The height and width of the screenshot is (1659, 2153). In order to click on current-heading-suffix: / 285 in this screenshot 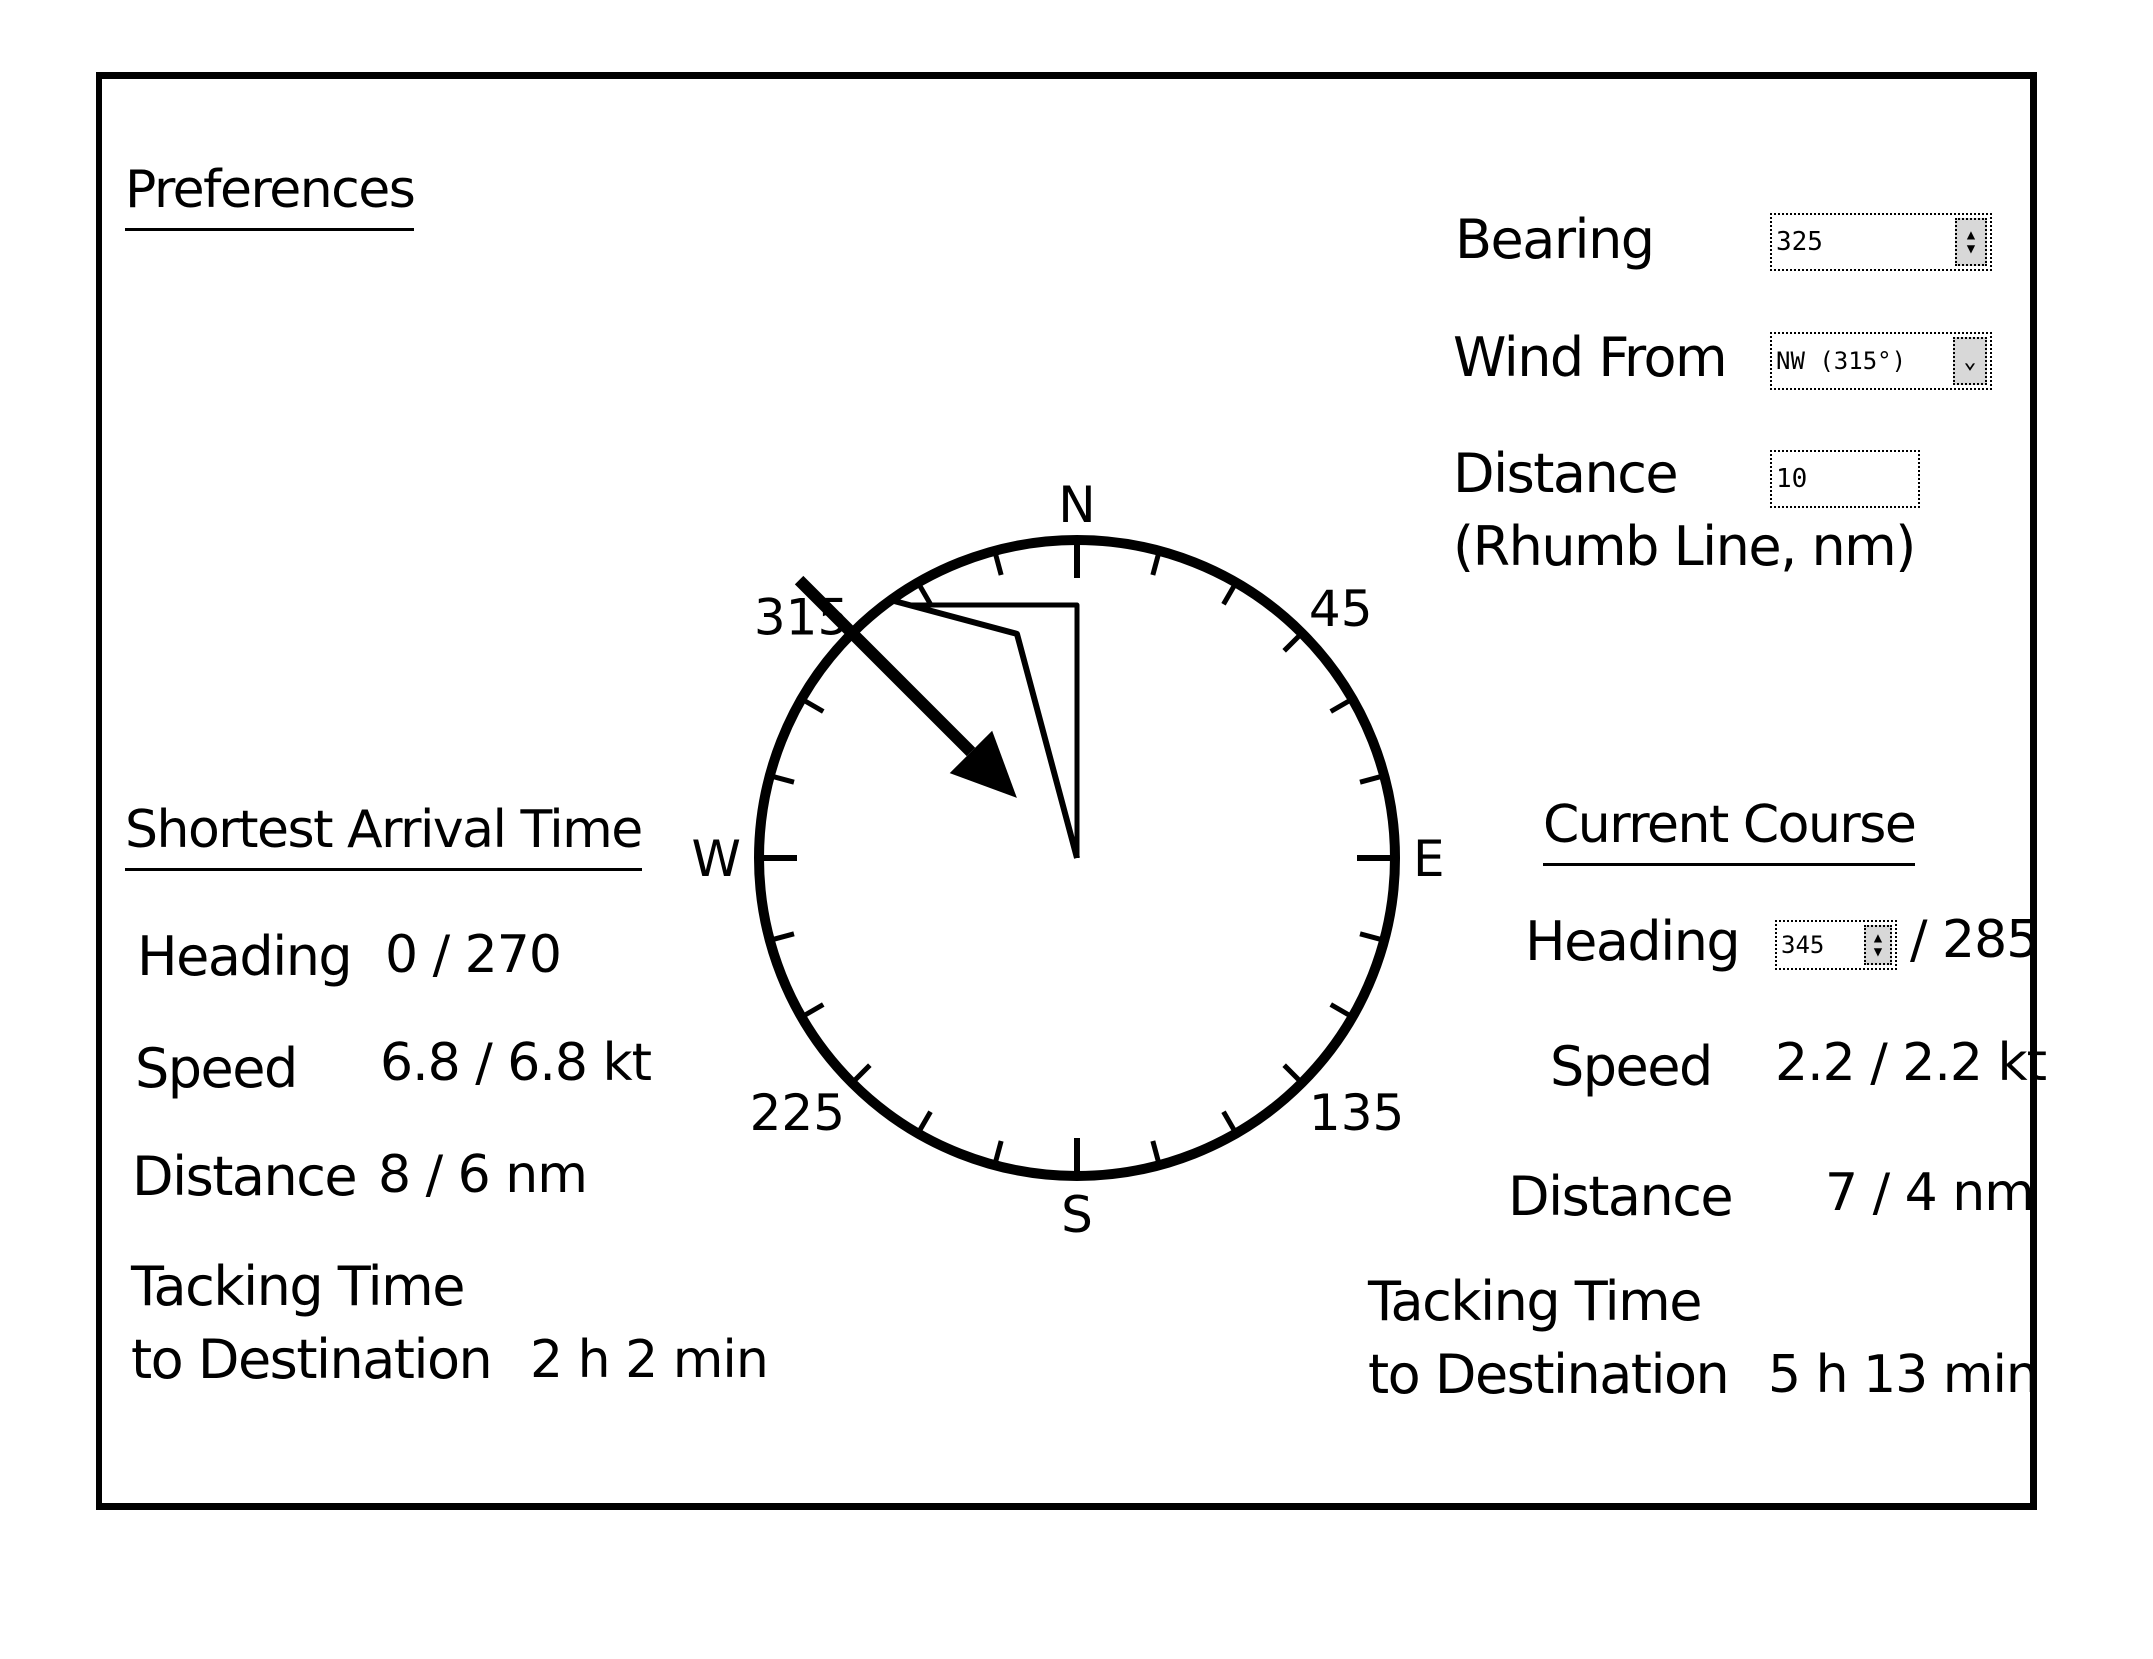, I will do `click(1974, 940)`.